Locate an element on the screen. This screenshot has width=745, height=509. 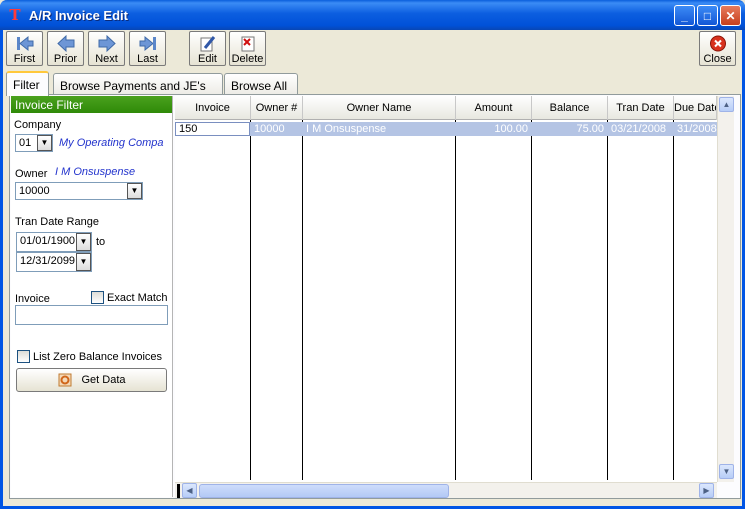
col-balance: Balance is located at coordinates (570, 108).